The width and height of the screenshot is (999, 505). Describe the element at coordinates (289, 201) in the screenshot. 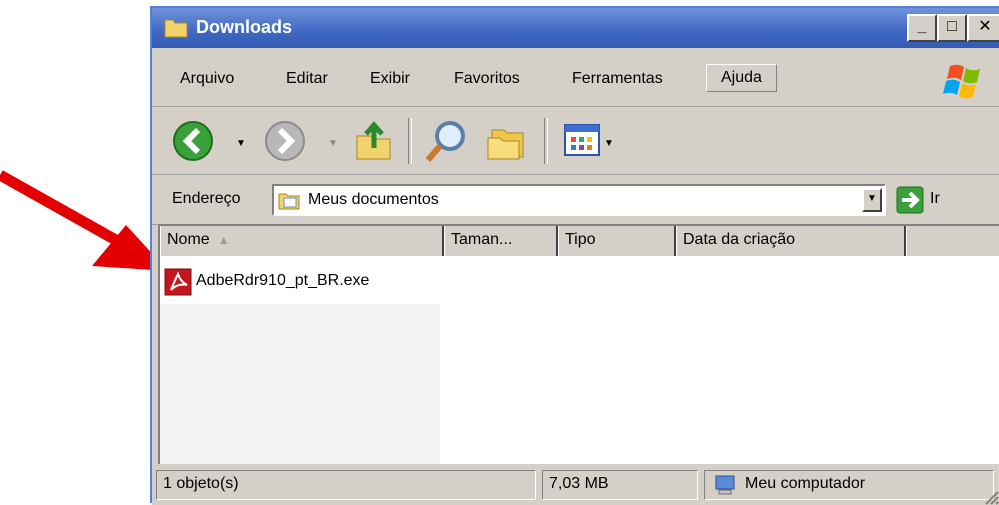

I see `my-documents-icon` at that location.